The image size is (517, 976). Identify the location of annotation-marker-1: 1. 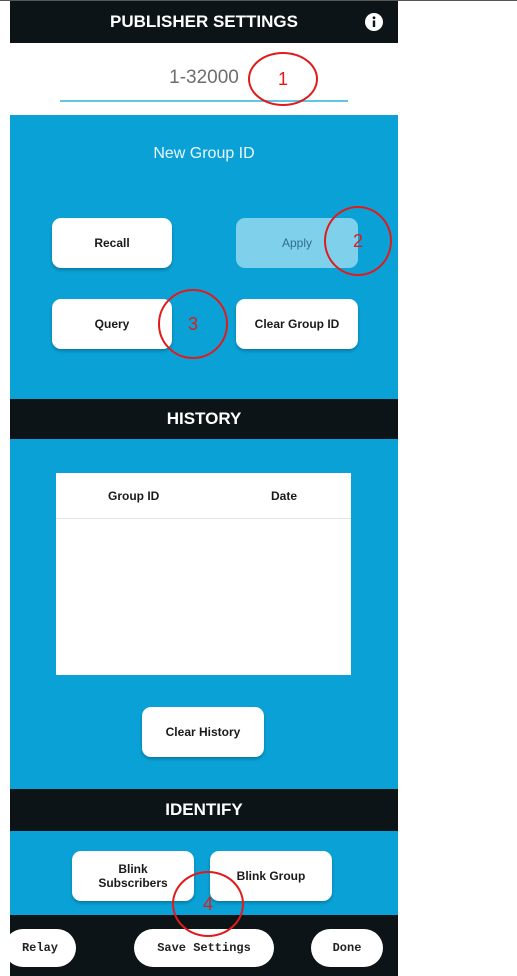
(283, 79).